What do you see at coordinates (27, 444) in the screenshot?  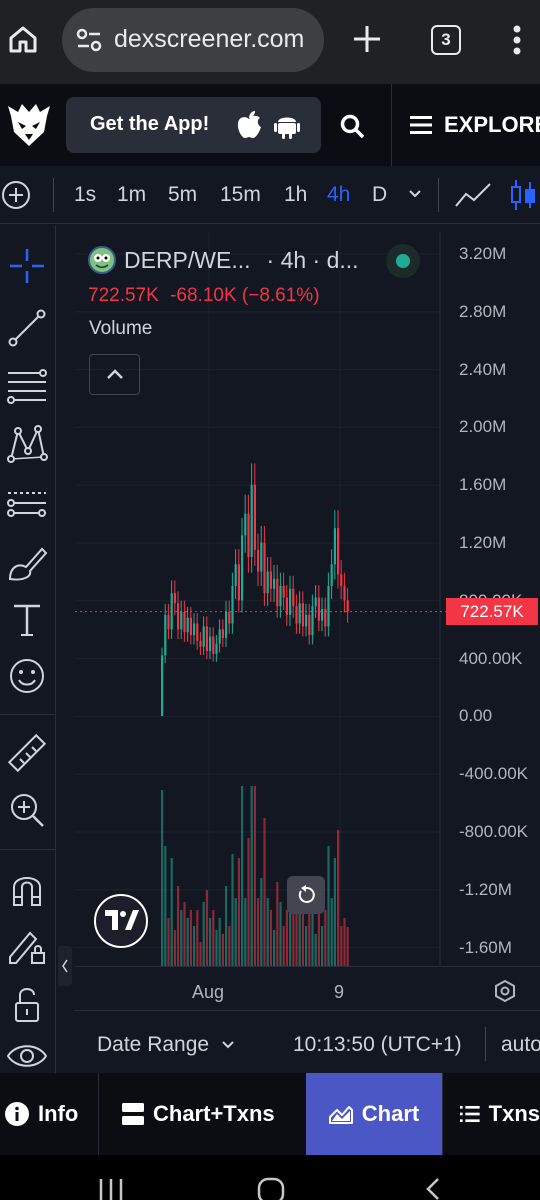 I see `pattern-icon` at bounding box center [27, 444].